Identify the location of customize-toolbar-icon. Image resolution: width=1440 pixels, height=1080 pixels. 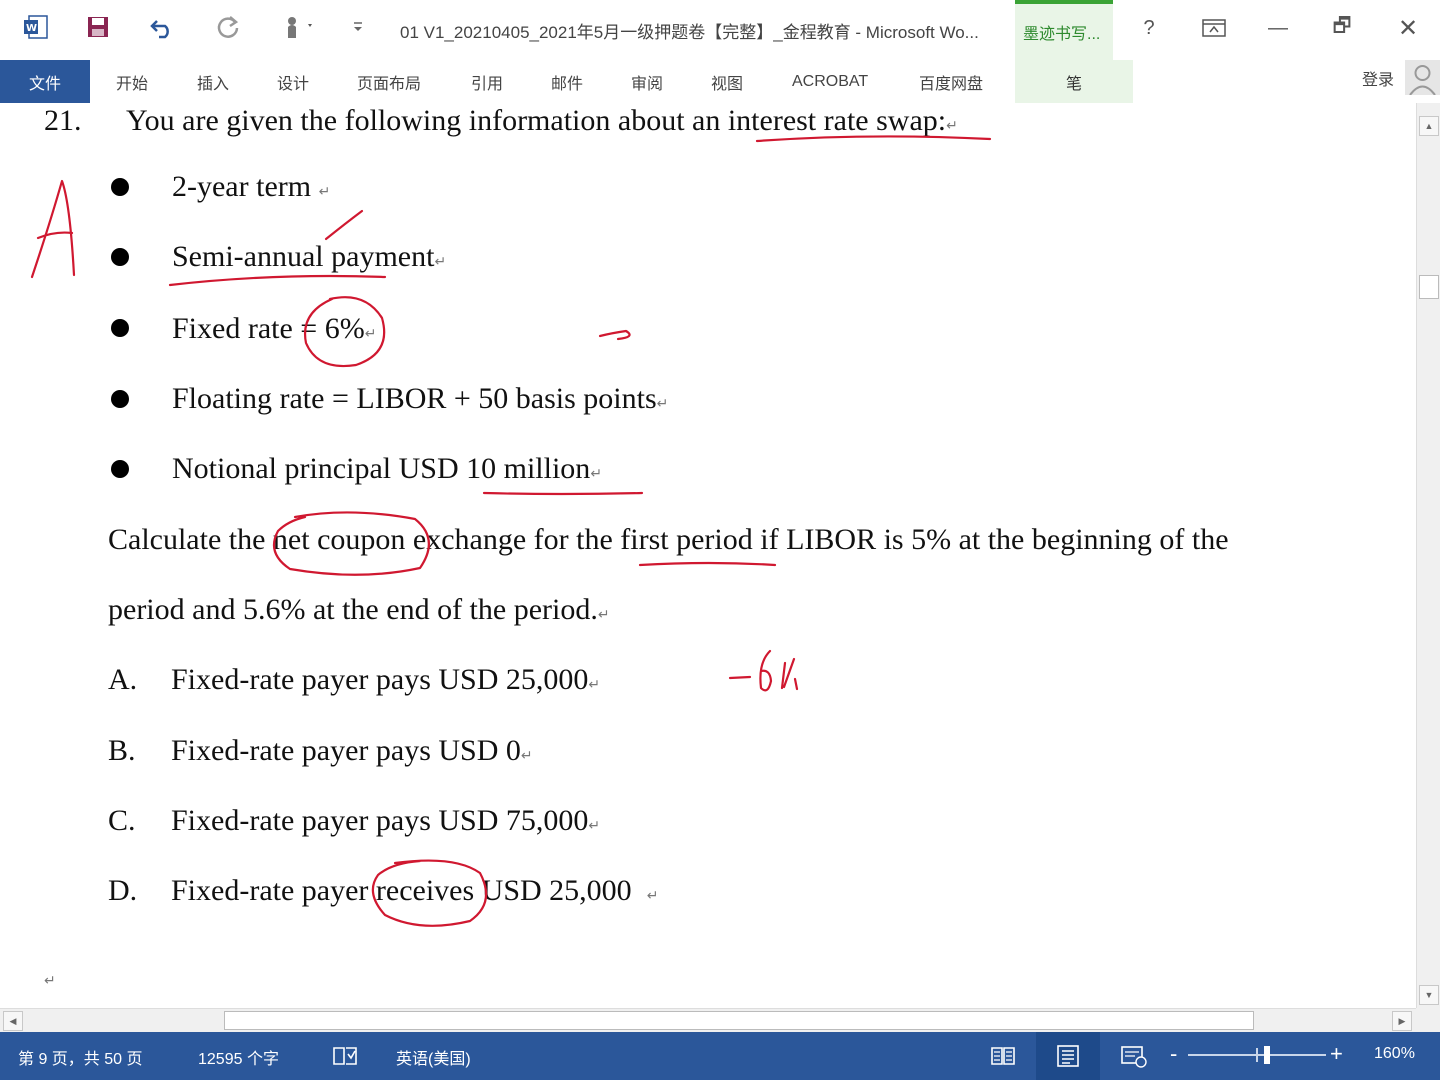
(358, 27).